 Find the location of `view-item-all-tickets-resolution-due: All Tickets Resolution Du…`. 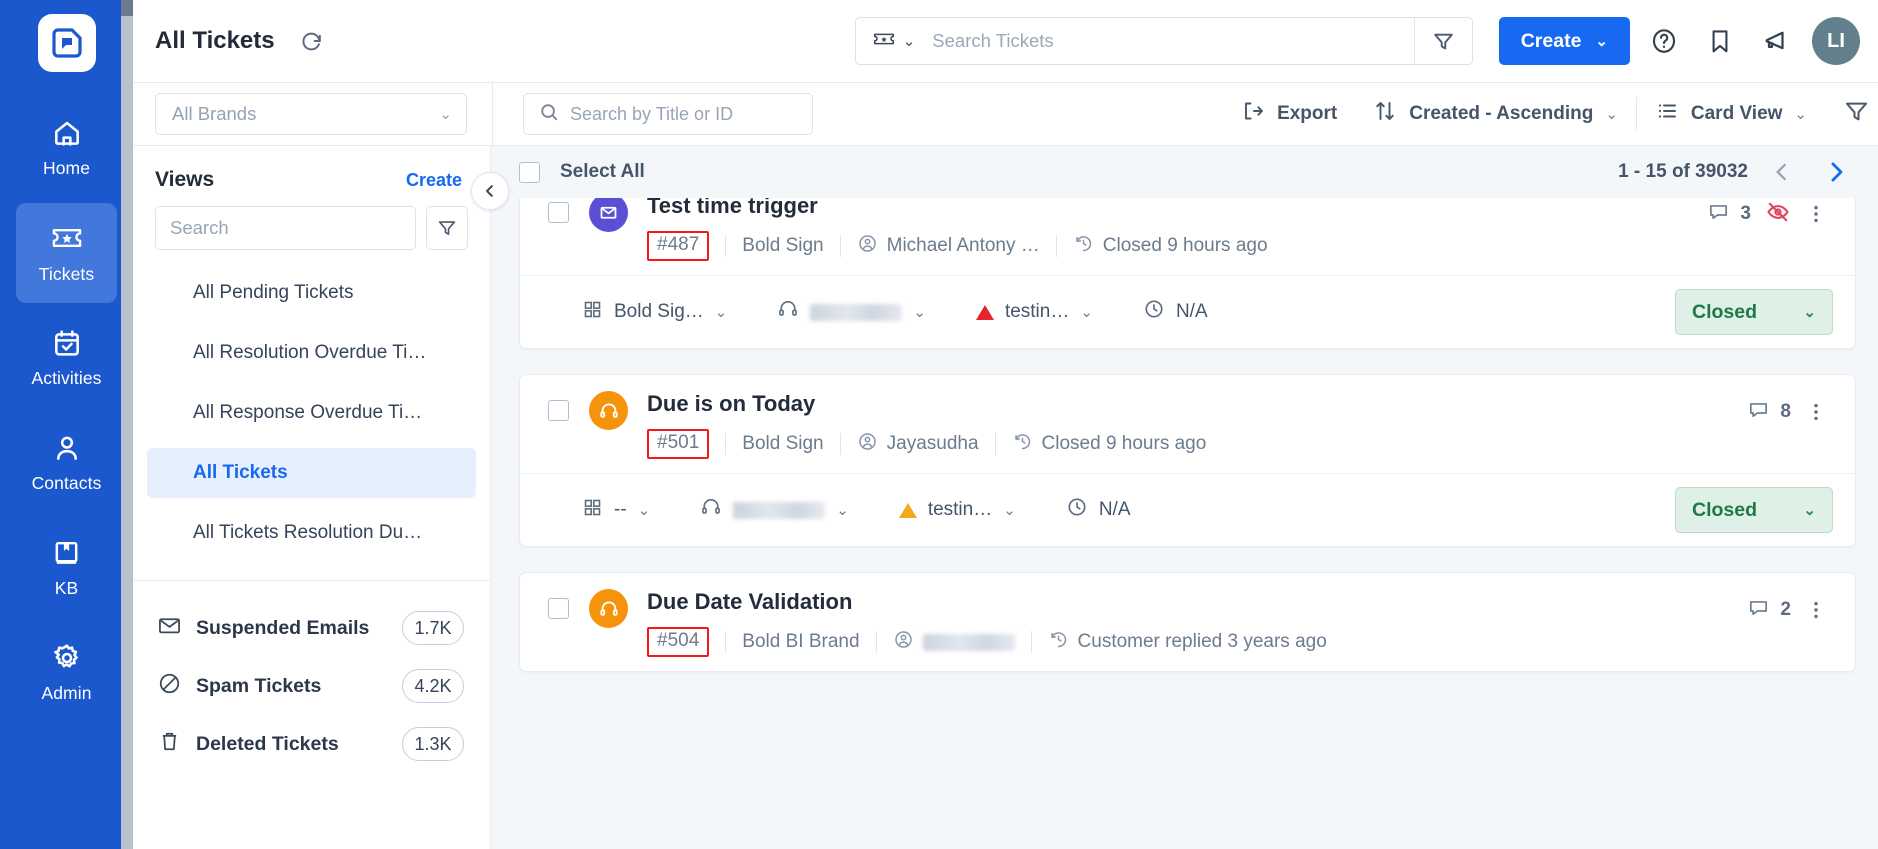

view-item-all-tickets-resolution-due: All Tickets Resolution Du… is located at coordinates (311, 533).